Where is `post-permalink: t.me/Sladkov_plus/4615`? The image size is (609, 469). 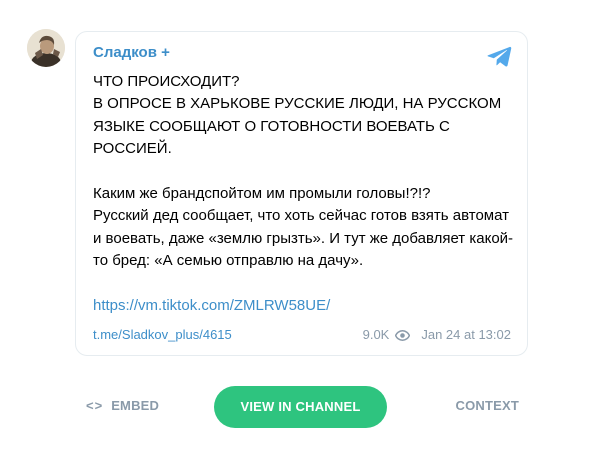 post-permalink: t.me/Sladkov_plus/4615 is located at coordinates (162, 335).